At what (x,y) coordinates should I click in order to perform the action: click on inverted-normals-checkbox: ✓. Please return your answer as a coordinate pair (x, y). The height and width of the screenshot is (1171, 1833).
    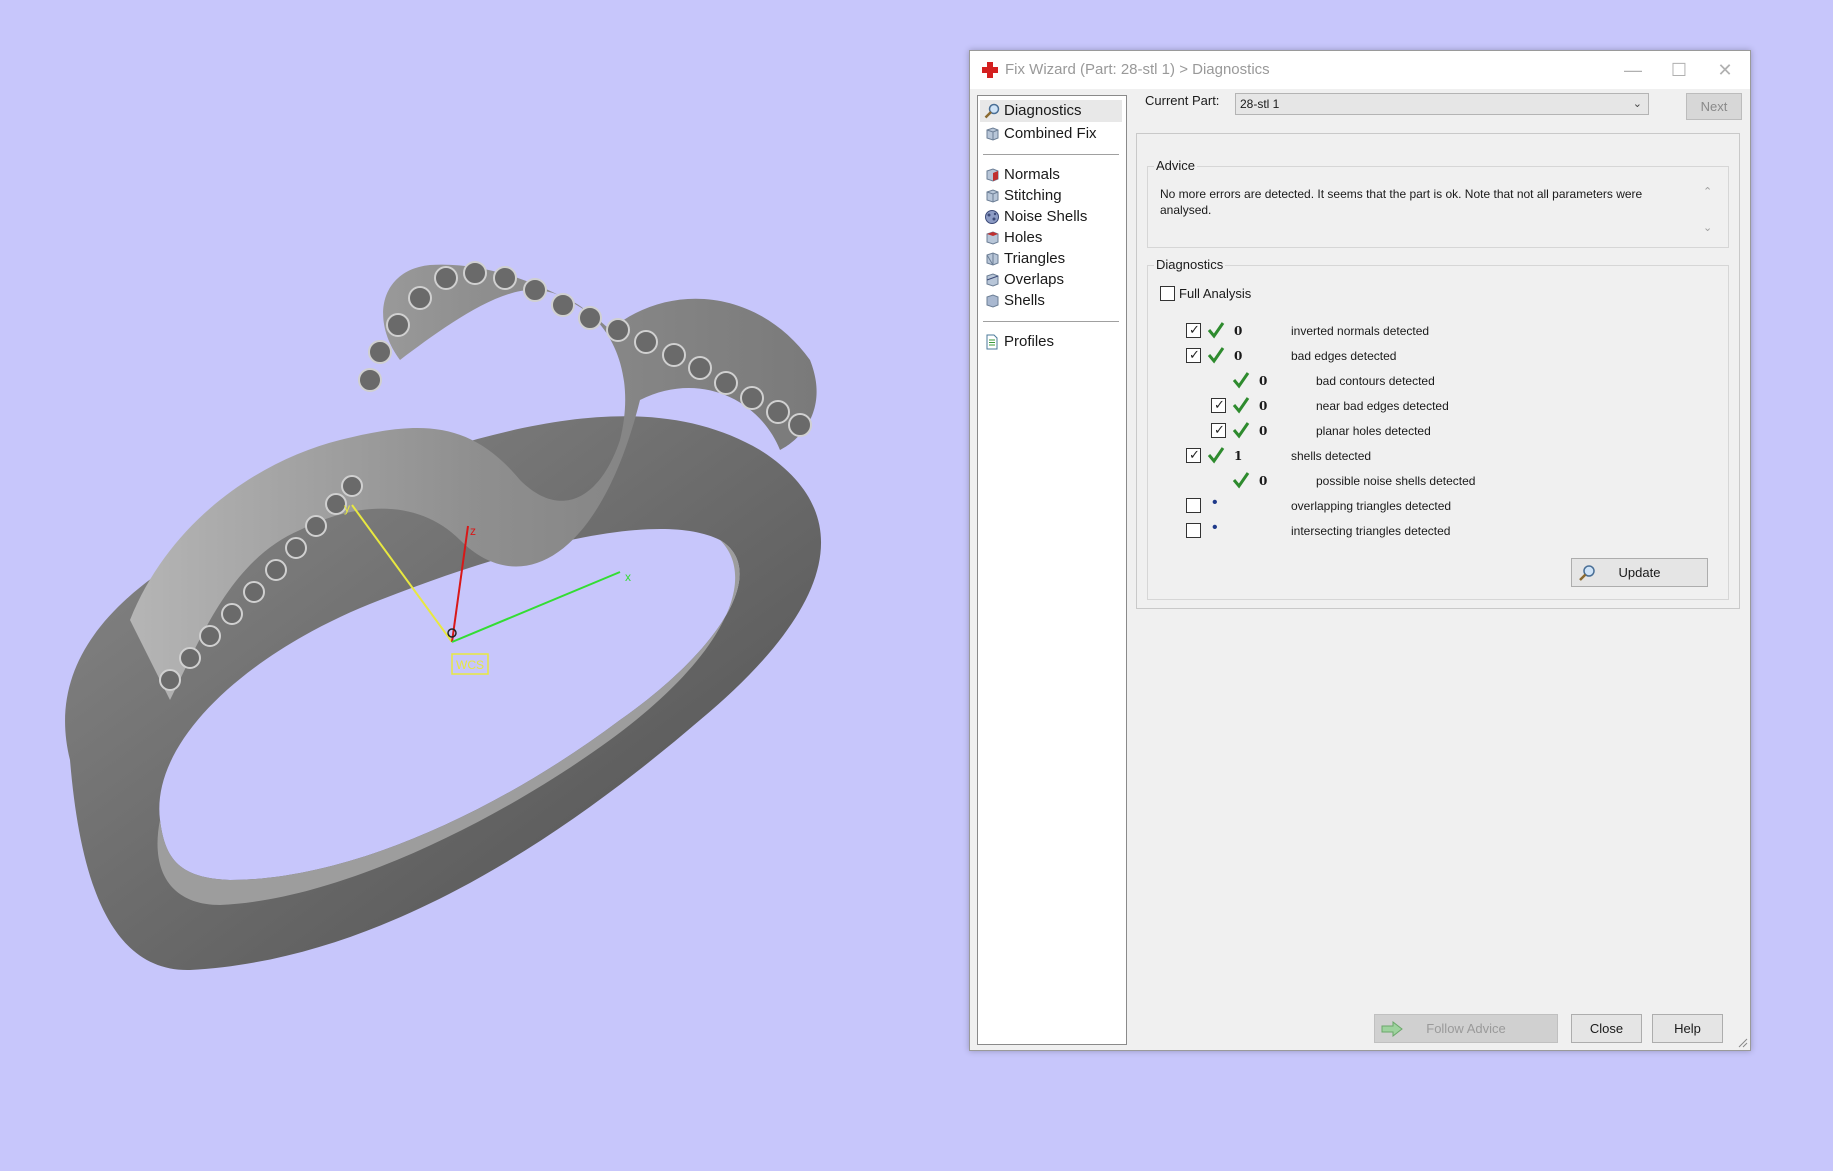
    Looking at the image, I should click on (1193, 330).